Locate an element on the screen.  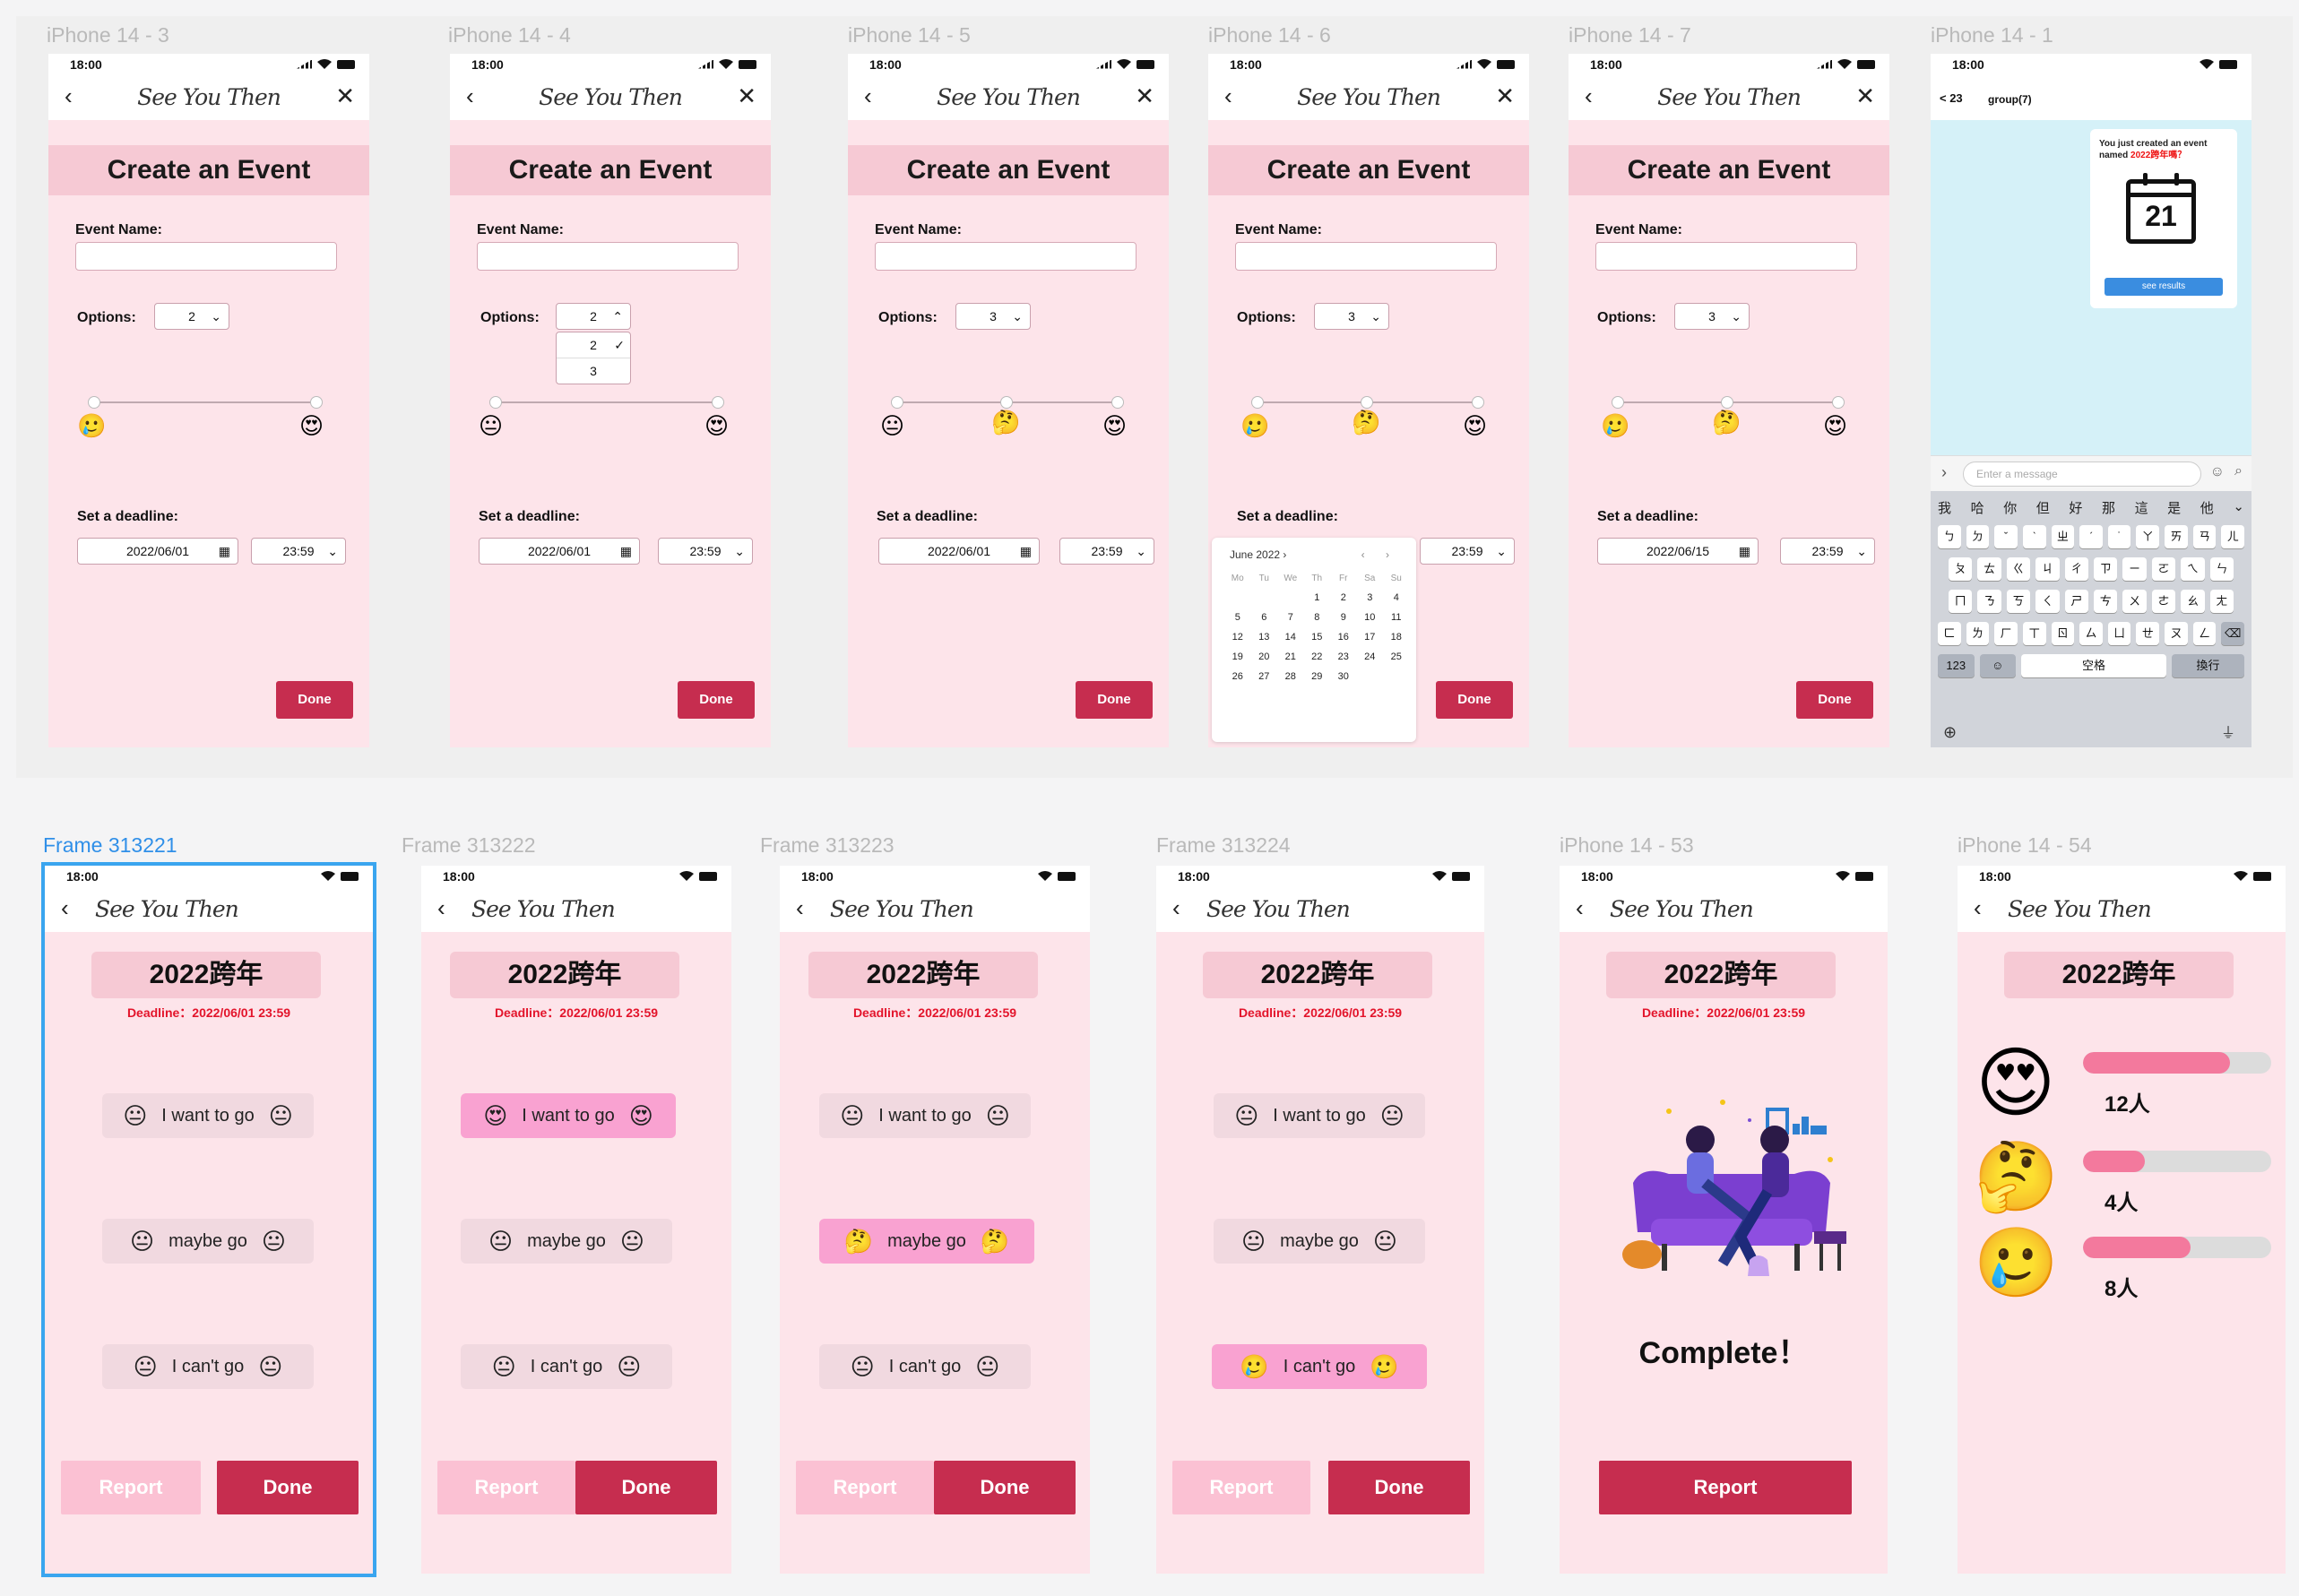
keyboard-key: ㄣ is located at coordinates (2221, 569).